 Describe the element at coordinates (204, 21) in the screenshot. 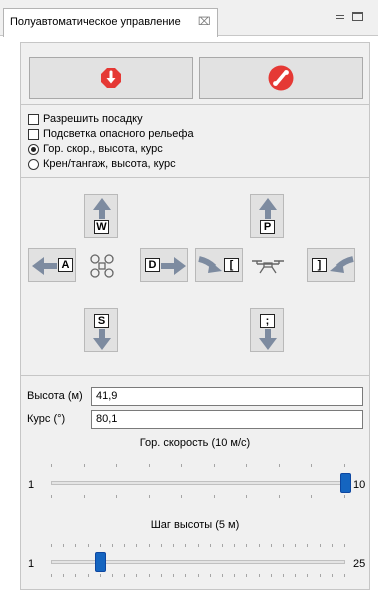

I see `close-icon: ⌧` at that location.